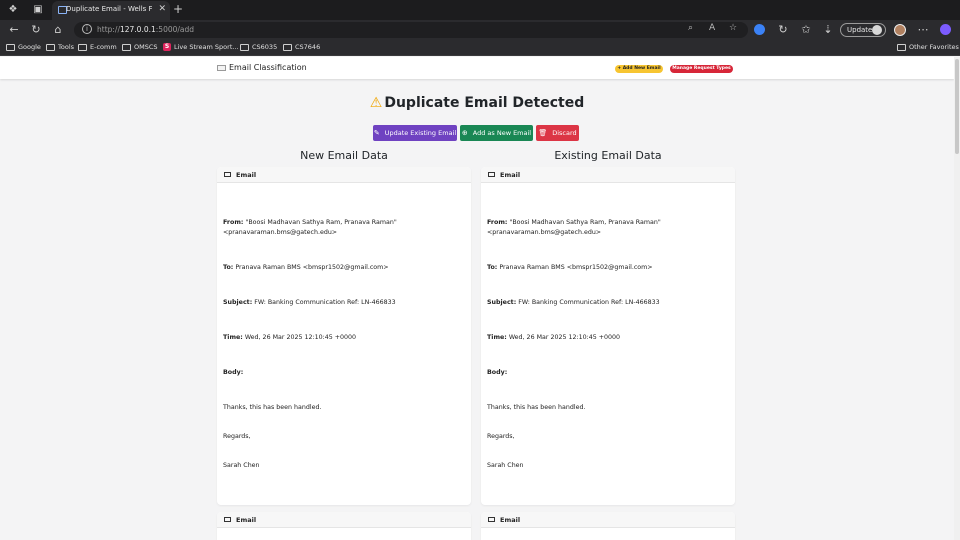 The image size is (960, 540). What do you see at coordinates (900, 30) in the screenshot?
I see `profile-avatar` at bounding box center [900, 30].